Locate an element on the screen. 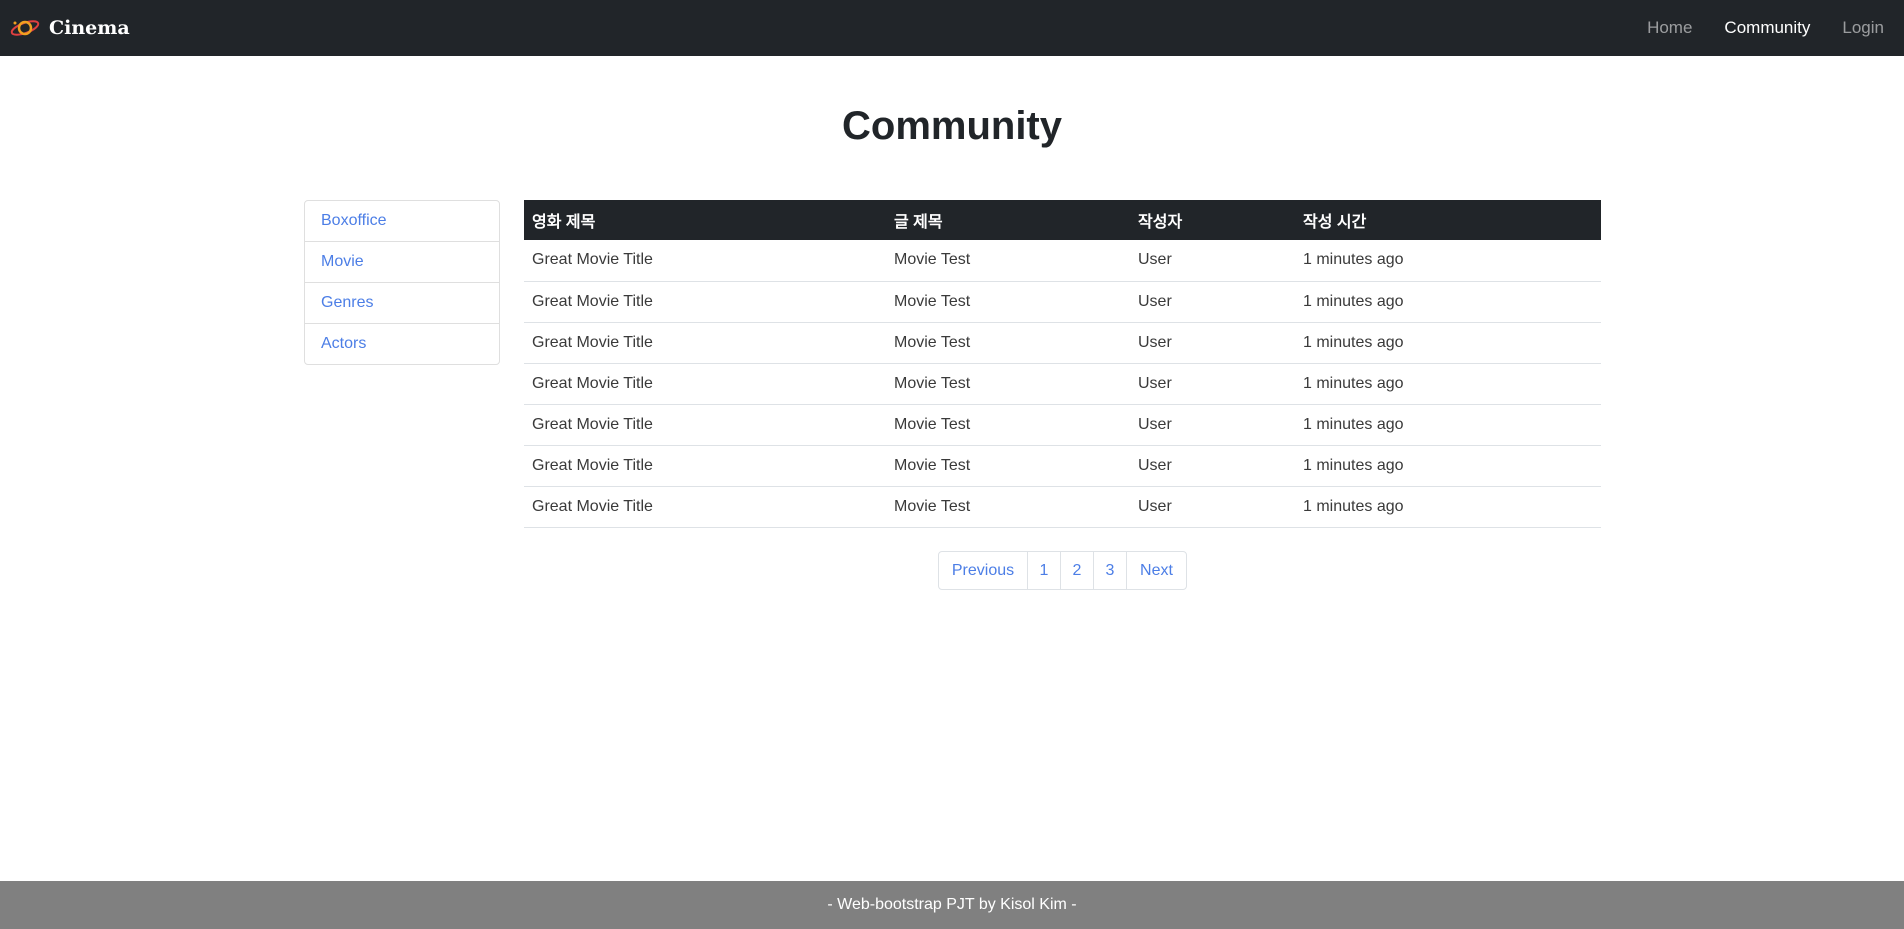  sidebar-item-actors: Actors is located at coordinates (402, 343).